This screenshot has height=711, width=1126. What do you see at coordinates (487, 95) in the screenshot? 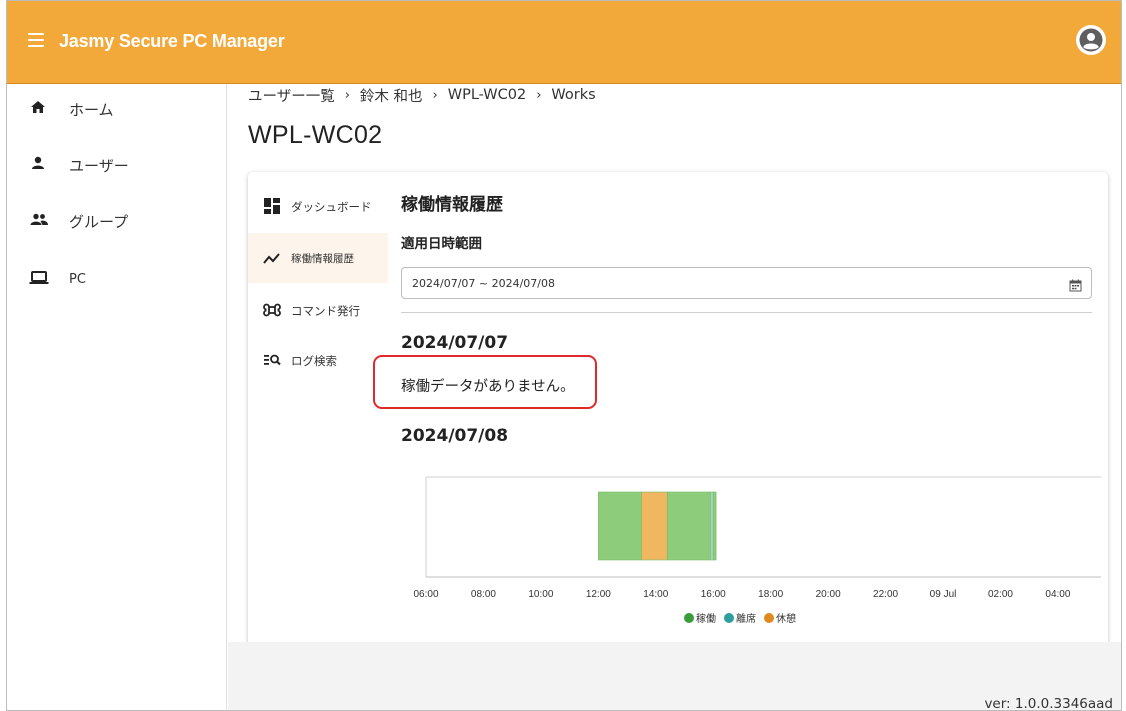
I see `breadcrumb-item-pc: WPL-WC02` at bounding box center [487, 95].